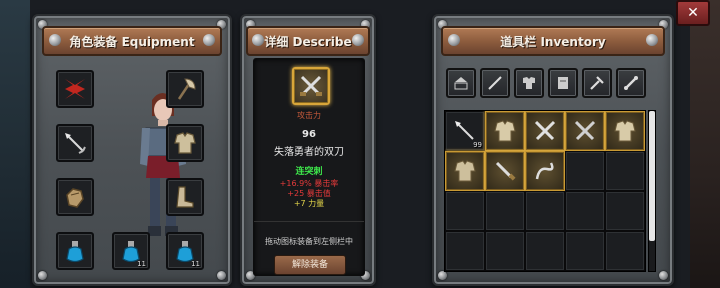  I want to click on describe-title-text: 详细 Describe, so click(308, 41).